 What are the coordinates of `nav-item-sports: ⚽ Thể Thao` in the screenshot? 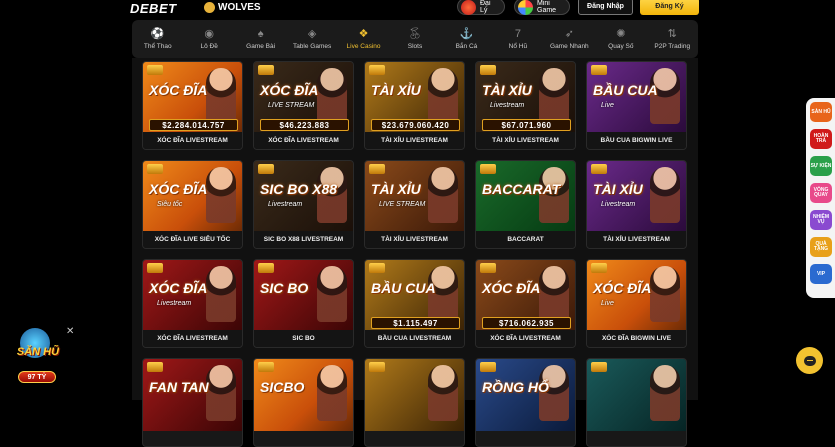 It's located at (157, 39).